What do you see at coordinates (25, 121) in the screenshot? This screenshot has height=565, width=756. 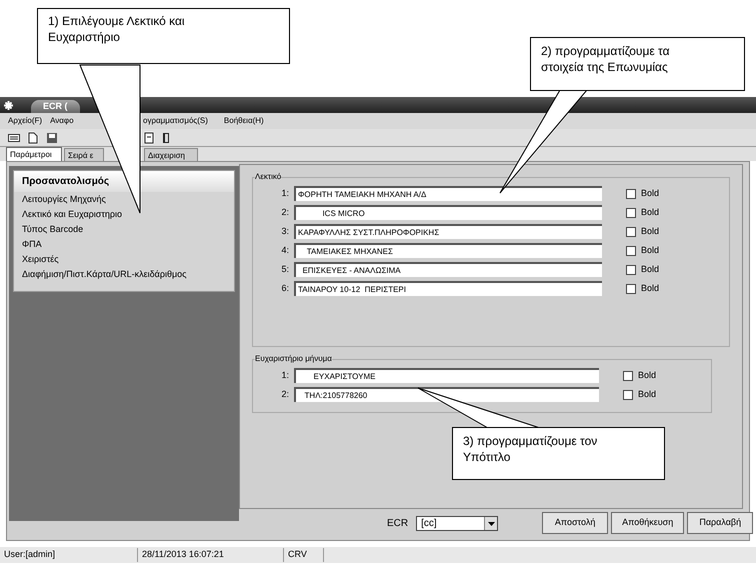 I see `menu-item: Αρχείο(F)` at bounding box center [25, 121].